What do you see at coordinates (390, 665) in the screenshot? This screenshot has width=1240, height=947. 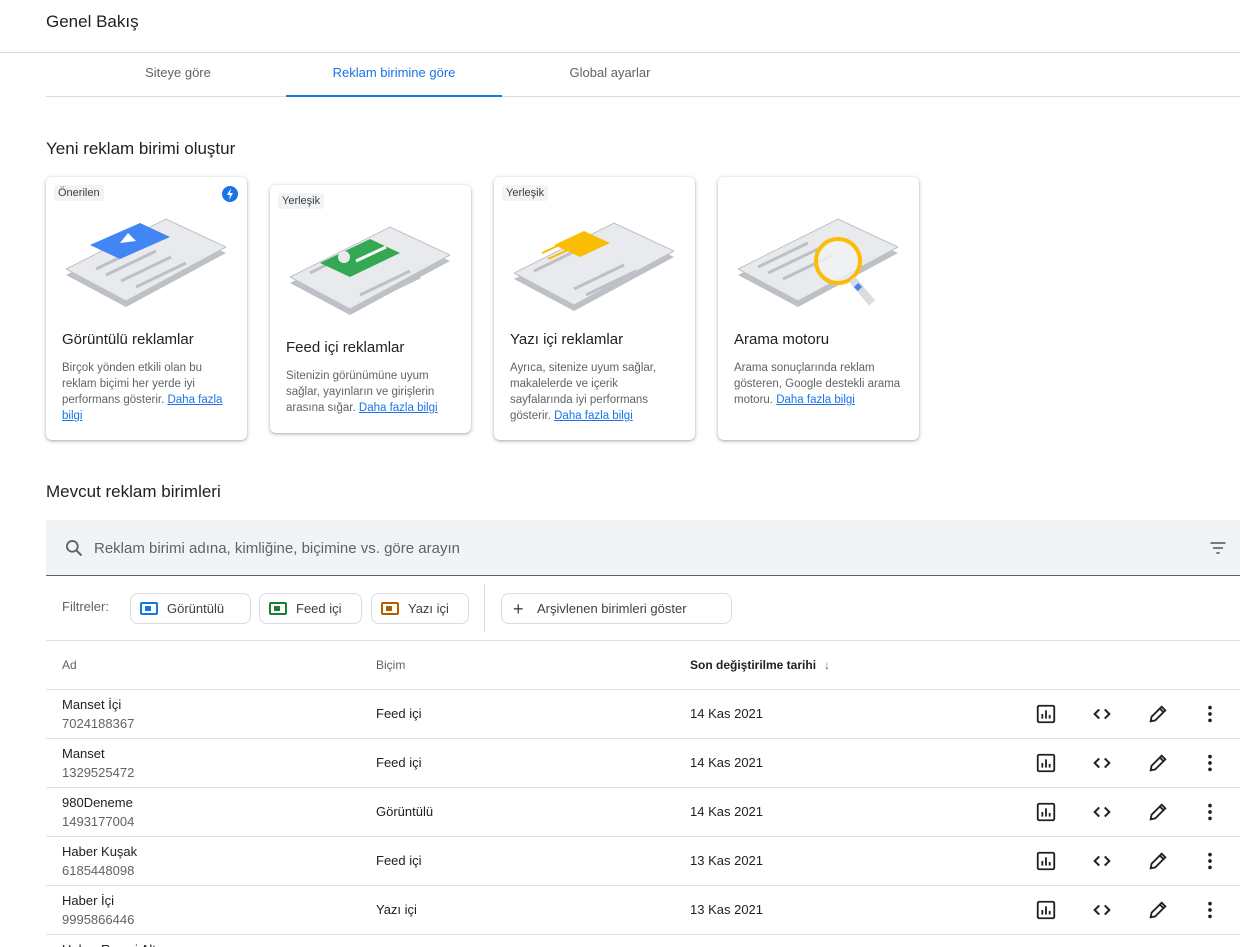 I see `column-header-format: Biçim` at bounding box center [390, 665].